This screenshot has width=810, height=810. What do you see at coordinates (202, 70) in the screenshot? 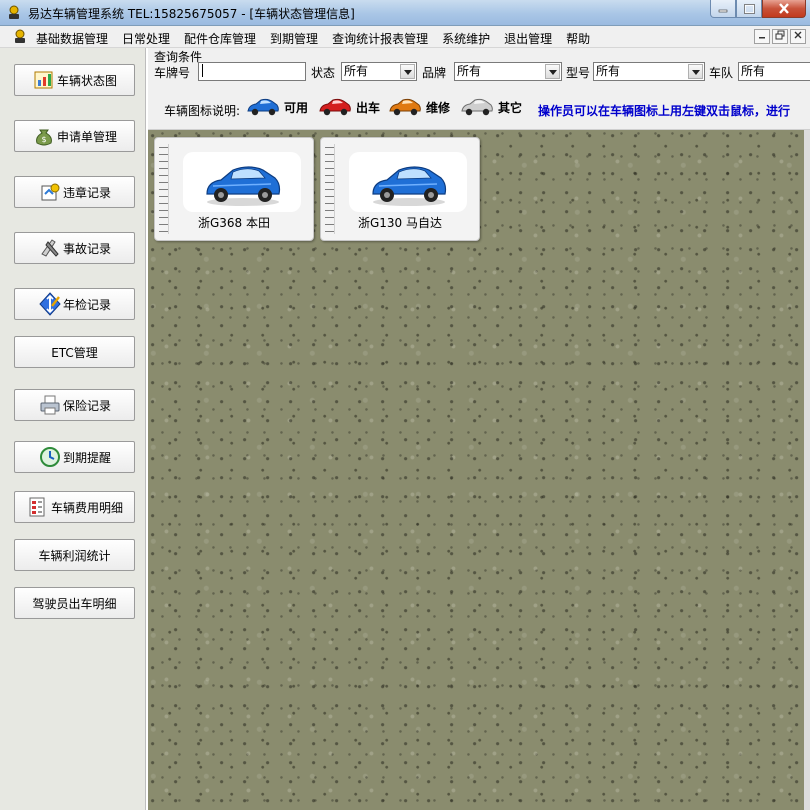
I see `text-cursor` at bounding box center [202, 70].